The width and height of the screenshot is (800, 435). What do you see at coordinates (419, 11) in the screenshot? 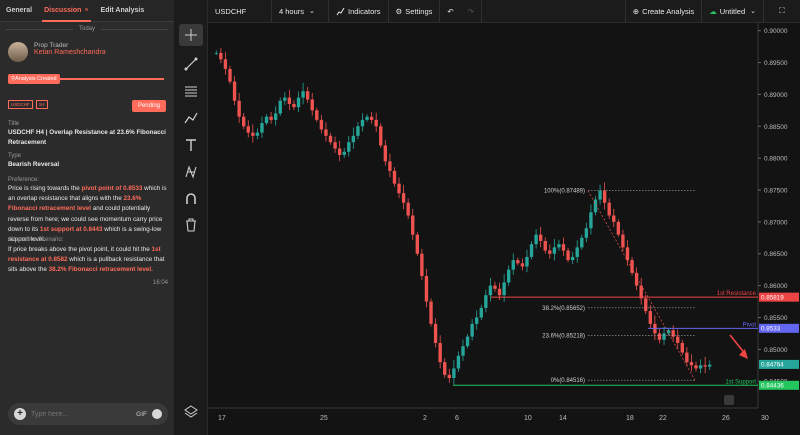
I see `settings-label: Settings` at bounding box center [419, 11].